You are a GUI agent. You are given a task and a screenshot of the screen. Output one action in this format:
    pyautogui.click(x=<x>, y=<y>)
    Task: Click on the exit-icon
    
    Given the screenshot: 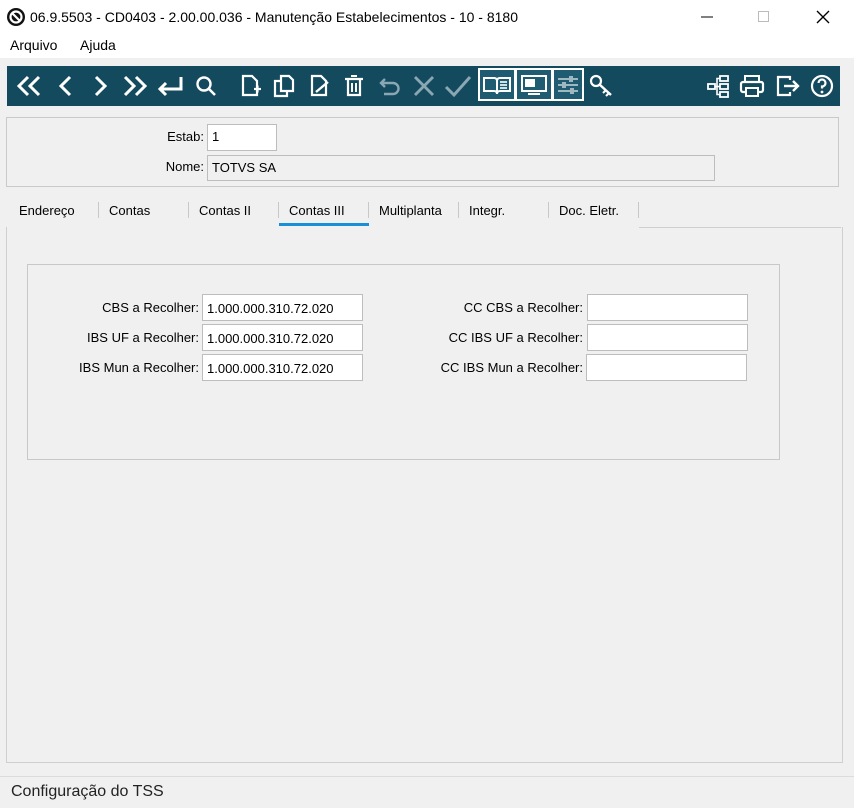 What is the action you would take?
    pyautogui.click(x=788, y=86)
    